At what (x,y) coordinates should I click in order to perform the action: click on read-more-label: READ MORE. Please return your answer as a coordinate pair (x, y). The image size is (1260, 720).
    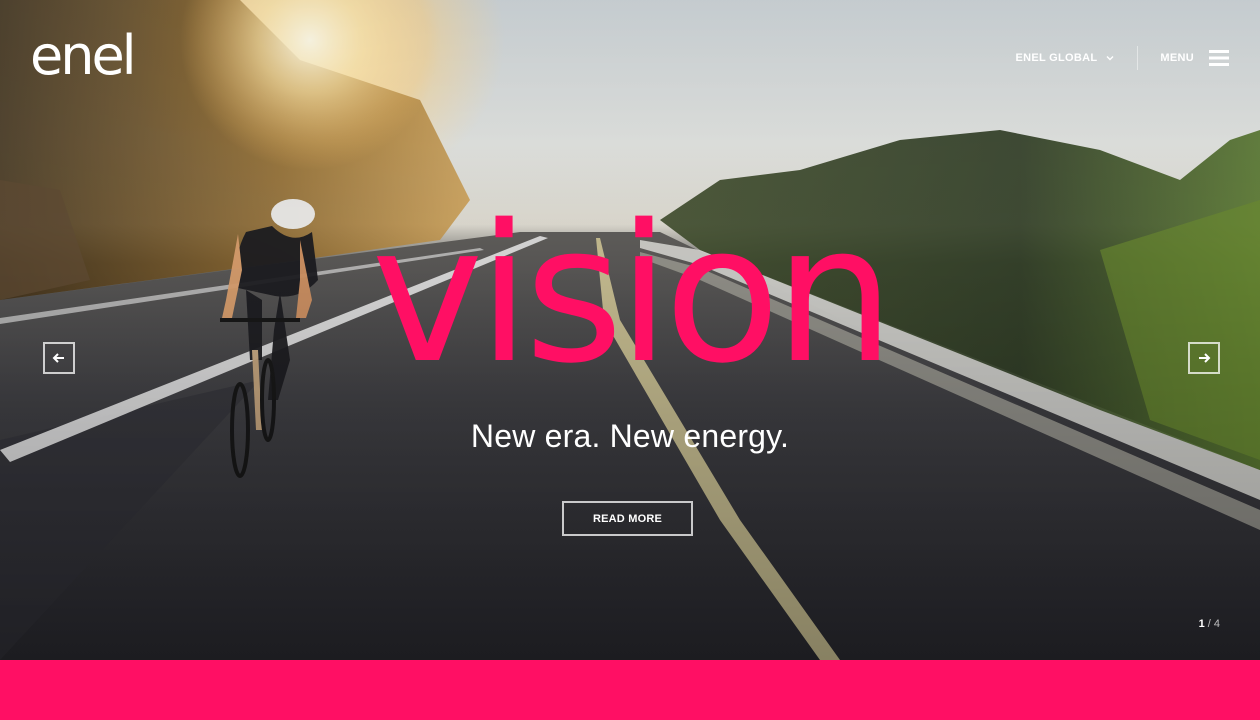
    Looking at the image, I should click on (627, 518).